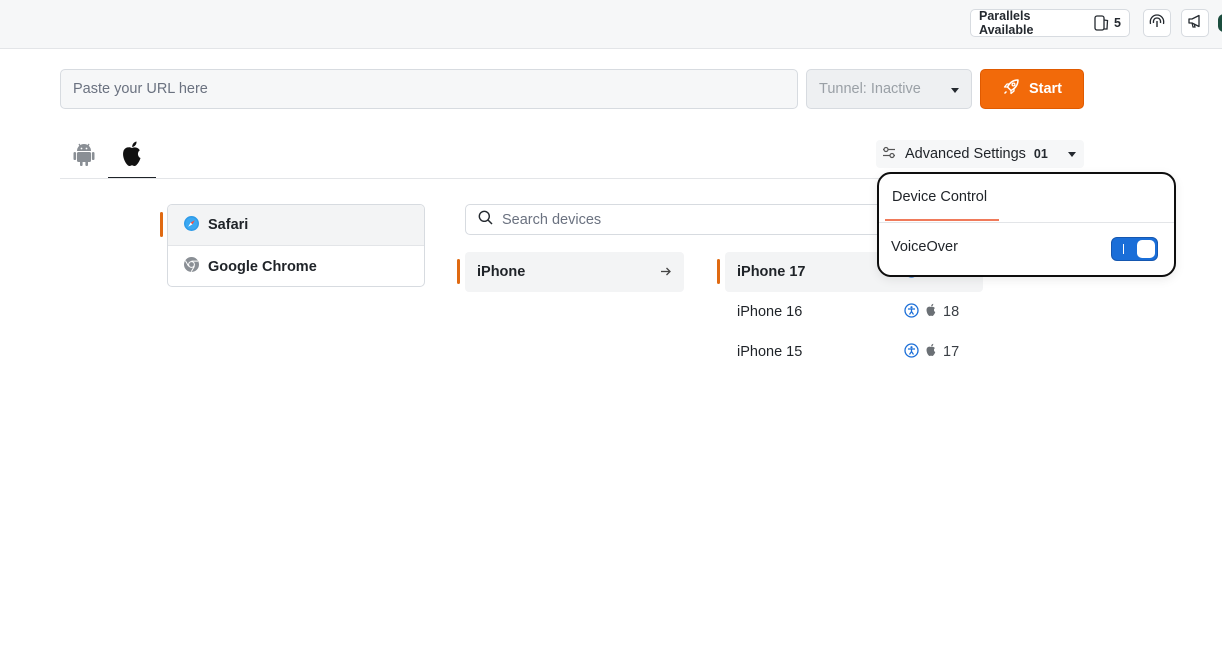 This screenshot has height=652, width=1222. I want to click on broadcast-icon, so click(1157, 23).